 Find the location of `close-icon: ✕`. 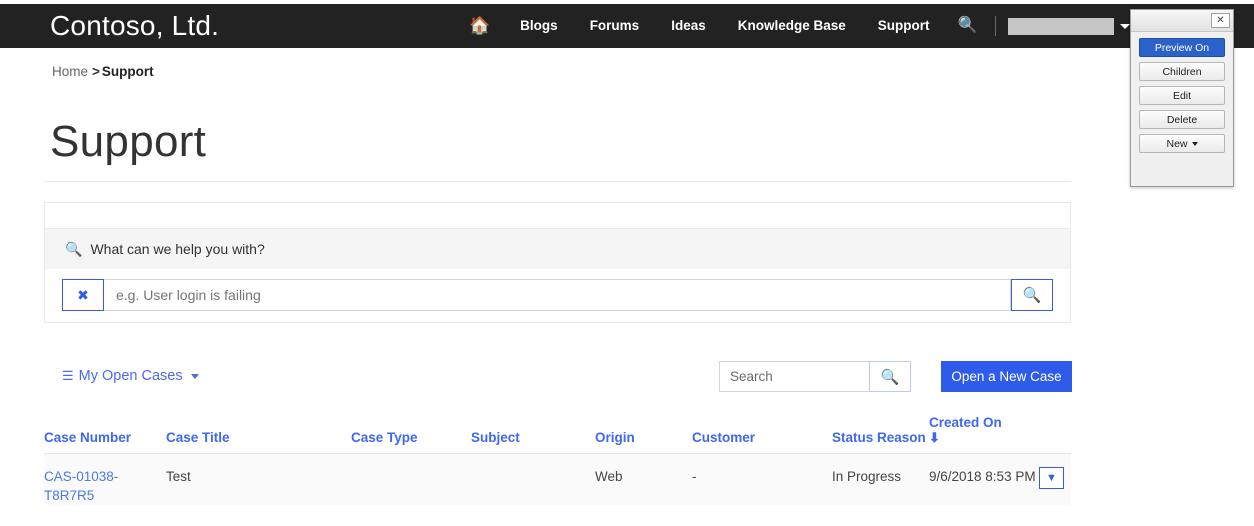

close-icon: ✕ is located at coordinates (1220, 20).